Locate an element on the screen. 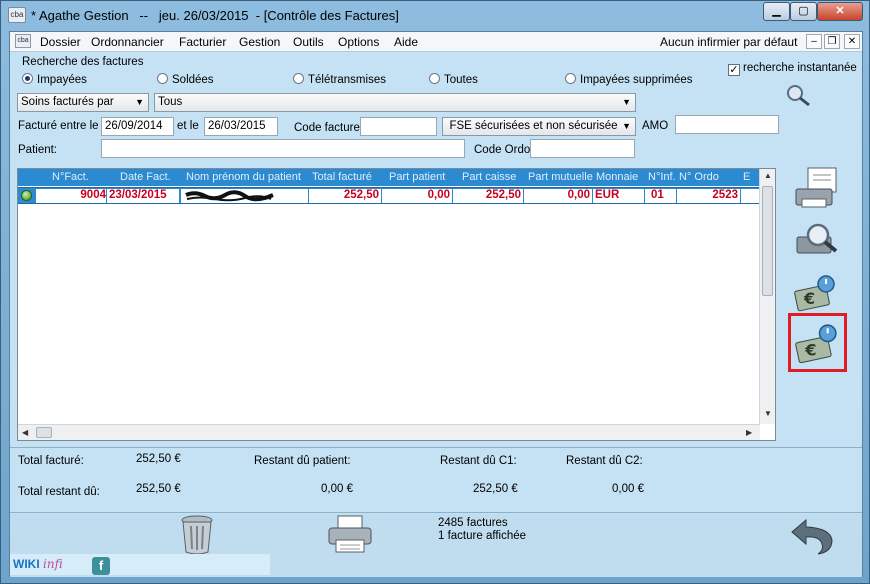 This screenshot has height=584, width=870. back-arrow-icon is located at coordinates (812, 536).